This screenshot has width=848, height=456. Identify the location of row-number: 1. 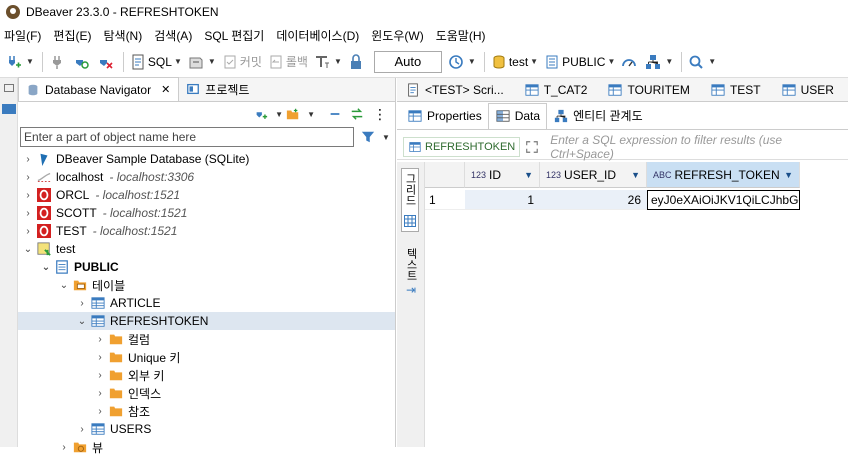
(445, 200).